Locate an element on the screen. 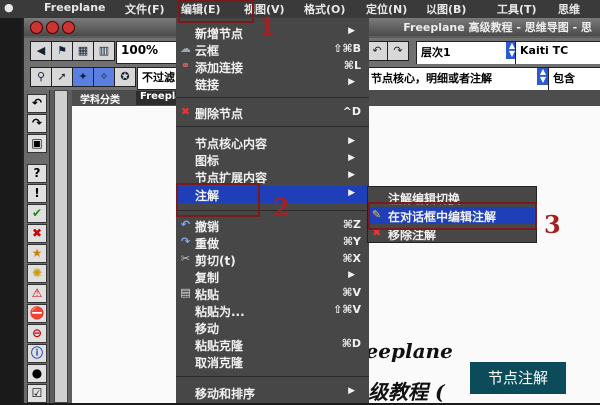 Image resolution: width=600 pixels, height=405 pixels. pointer-icon: ➚ is located at coordinates (62, 77).